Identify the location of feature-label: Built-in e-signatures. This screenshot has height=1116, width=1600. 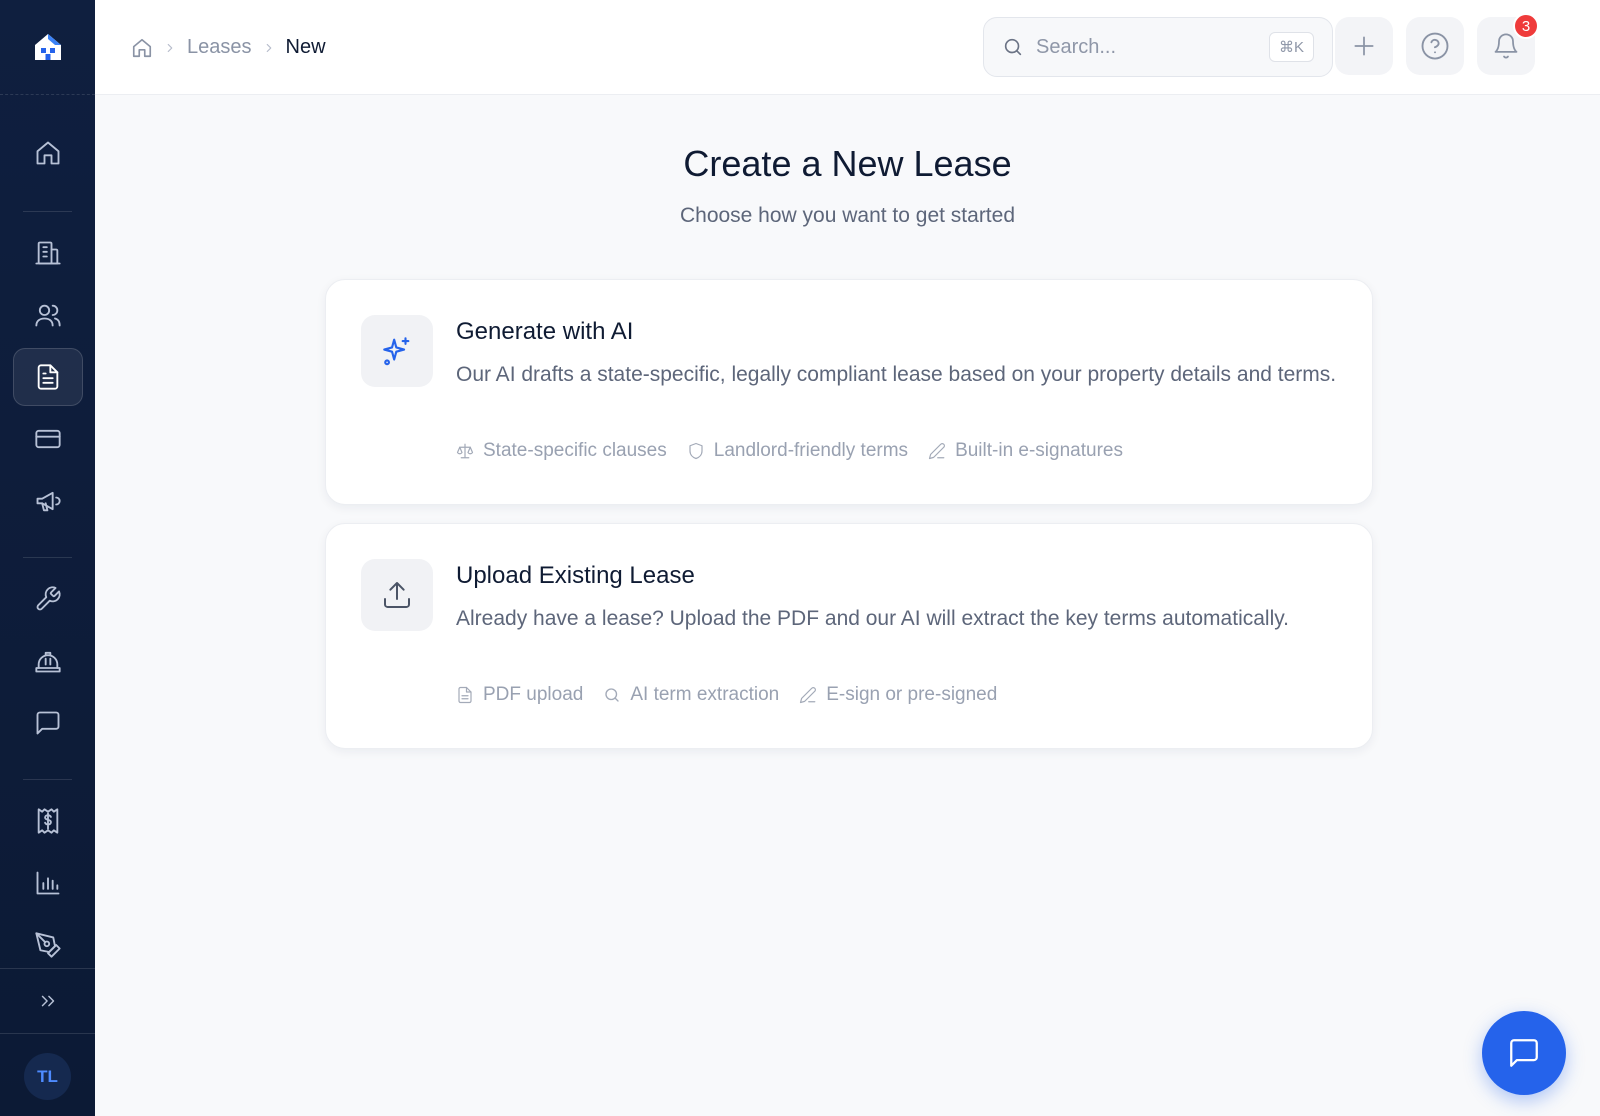
(1039, 450).